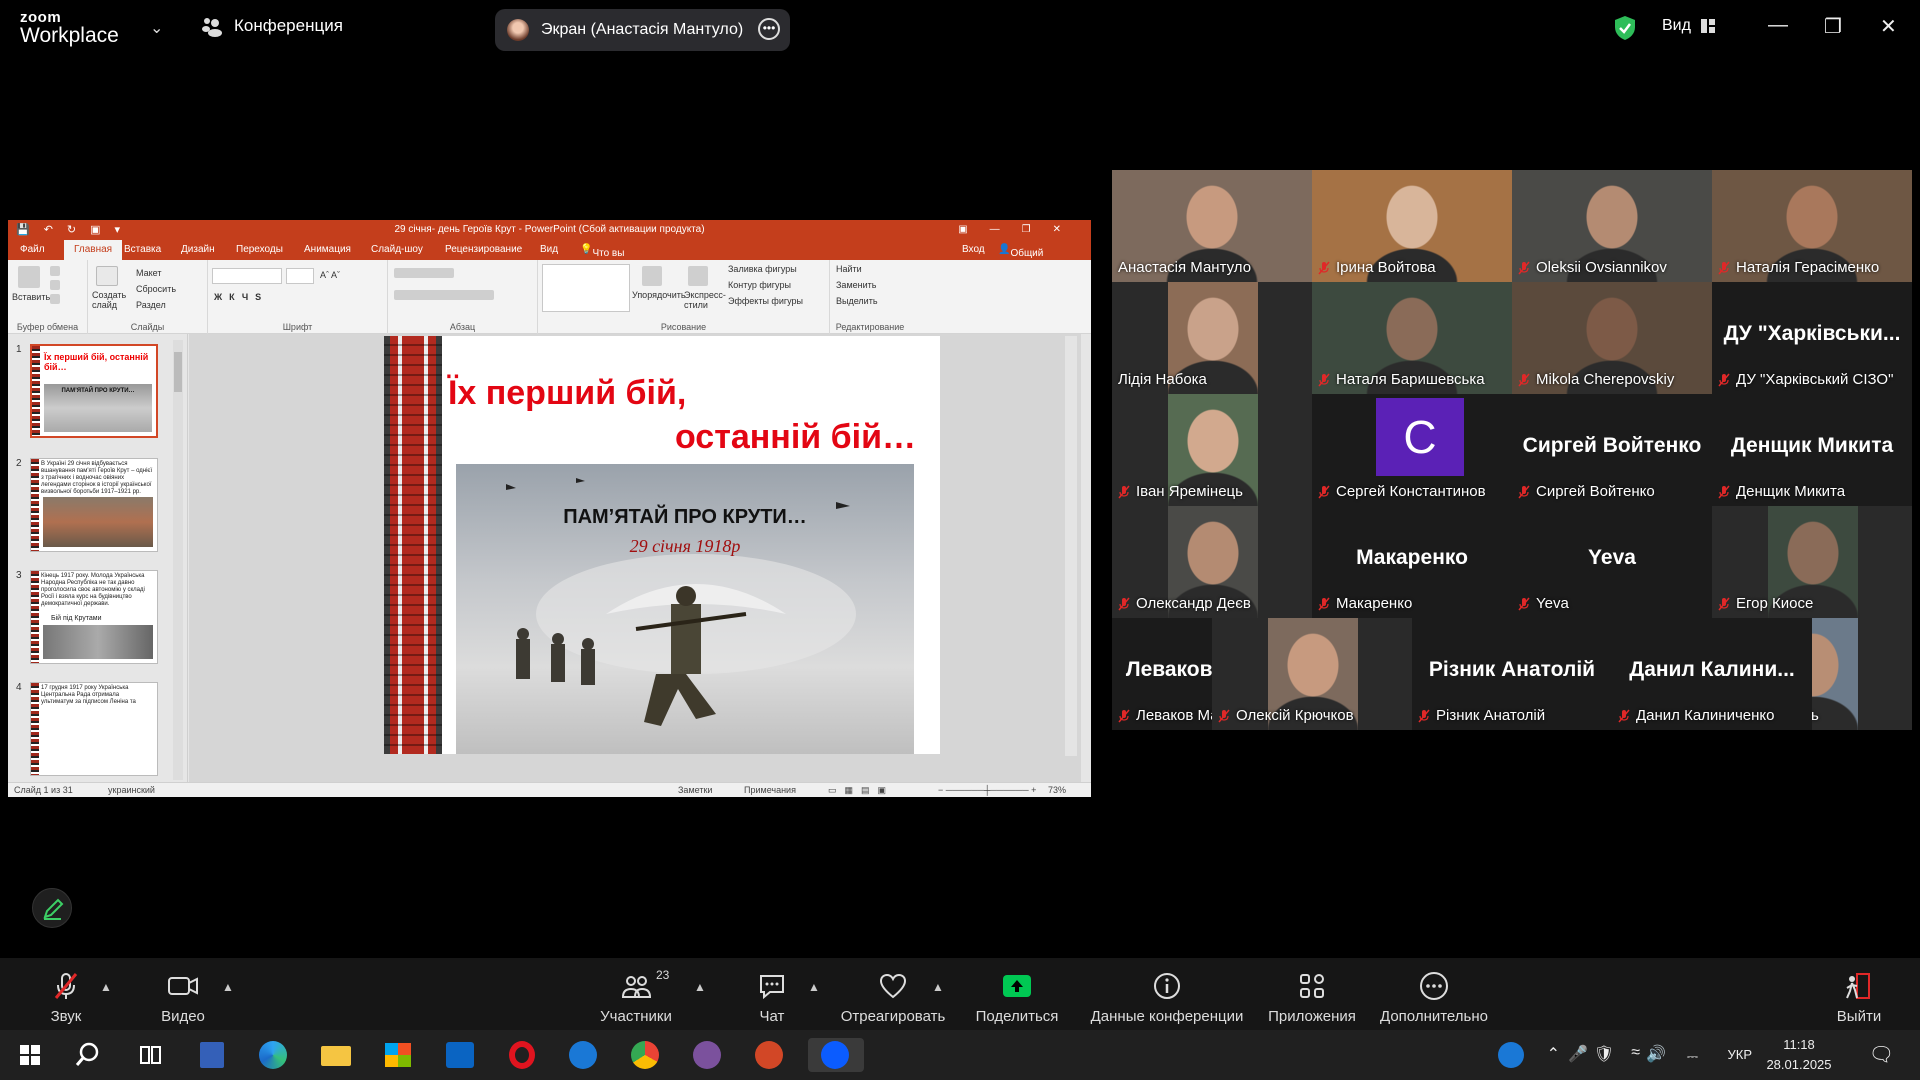  Describe the element at coordinates (772, 997) in the screenshot. I see `chat-button: Чат` at that location.